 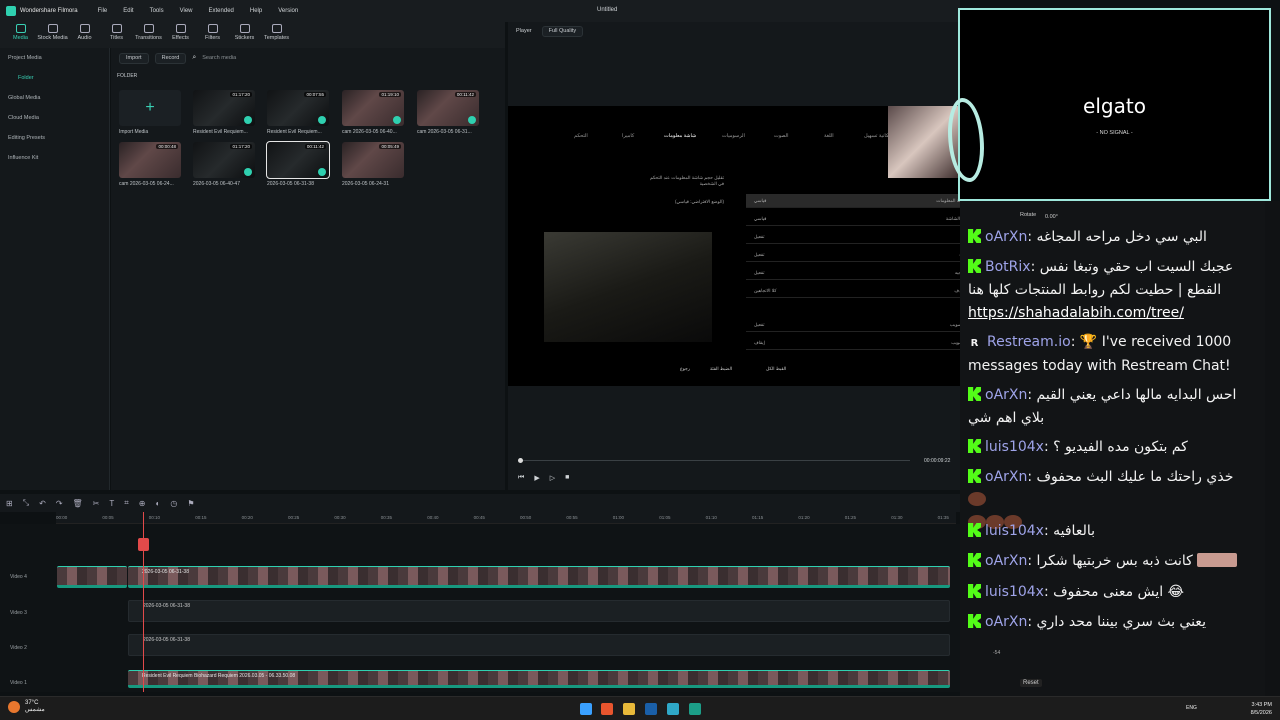 What do you see at coordinates (244, 35) in the screenshot?
I see `tool-stickers: Stickers` at bounding box center [244, 35].